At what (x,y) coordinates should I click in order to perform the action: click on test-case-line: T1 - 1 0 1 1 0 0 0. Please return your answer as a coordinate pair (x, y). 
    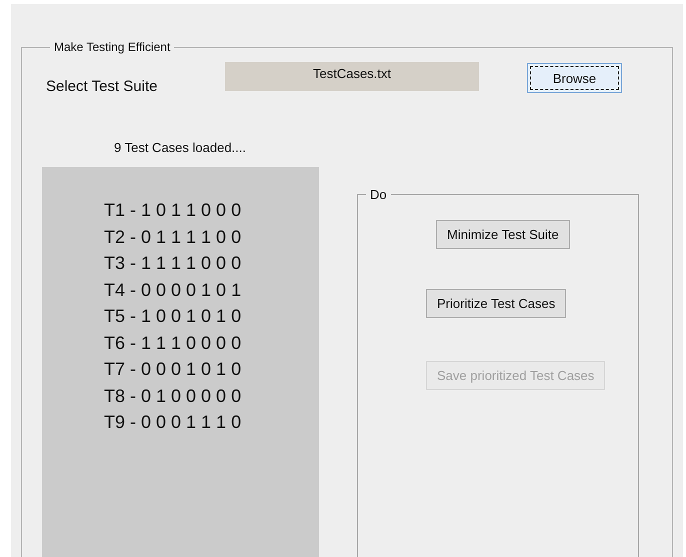
    Looking at the image, I should click on (173, 210).